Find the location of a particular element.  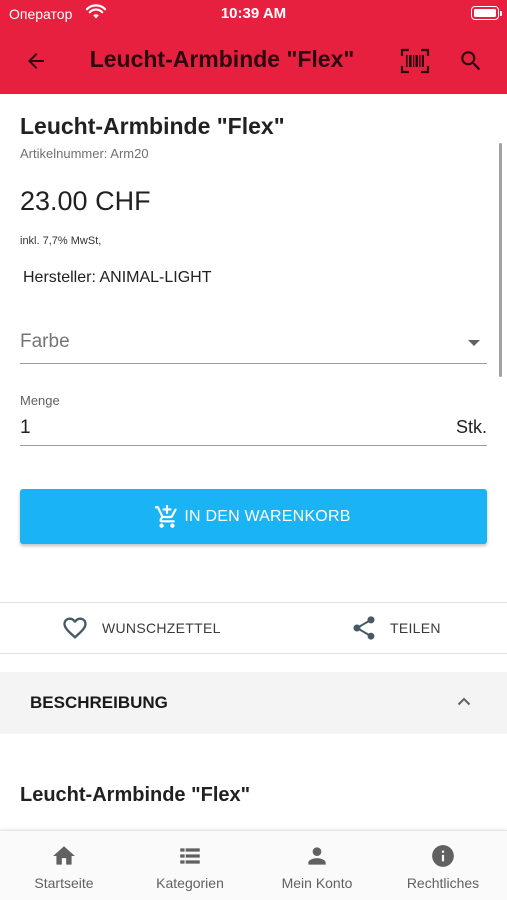

nav-label: Startseite is located at coordinates (64, 883).